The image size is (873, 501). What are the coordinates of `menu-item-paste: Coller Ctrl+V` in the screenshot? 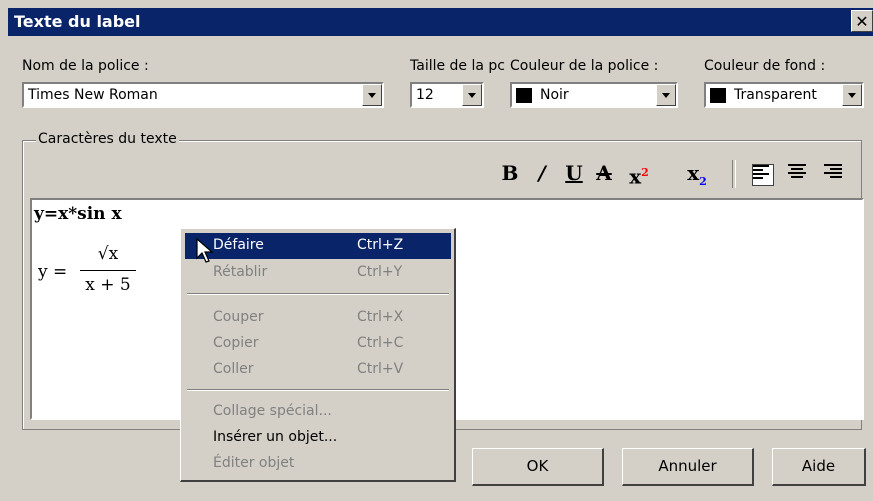 It's located at (318, 370).